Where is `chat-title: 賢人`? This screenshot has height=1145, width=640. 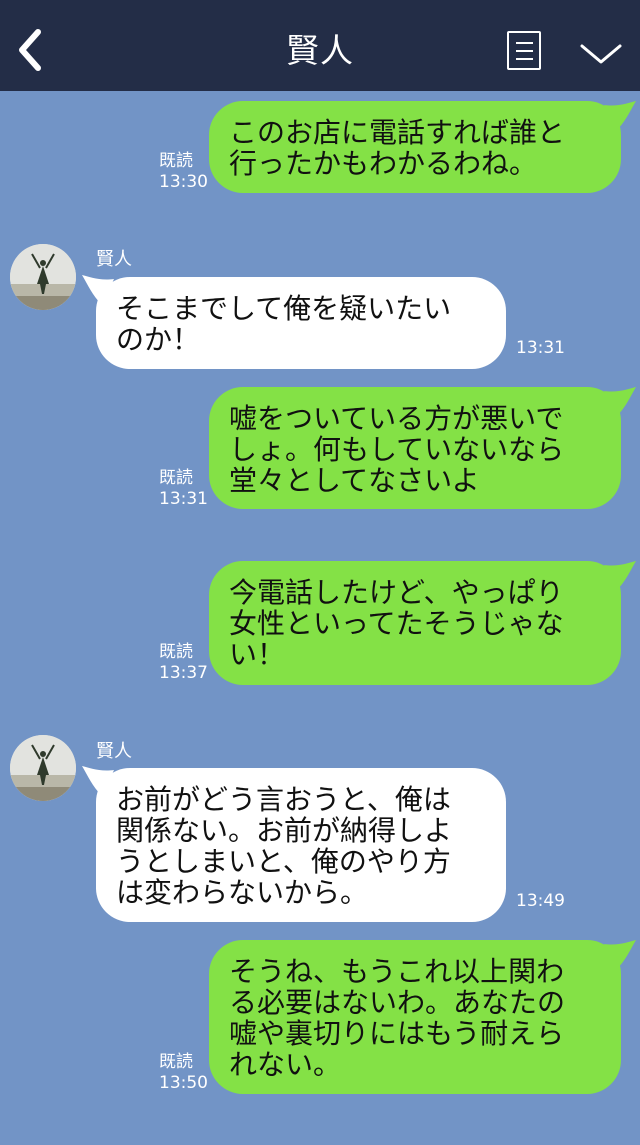 chat-title: 賢人 is located at coordinates (320, 50).